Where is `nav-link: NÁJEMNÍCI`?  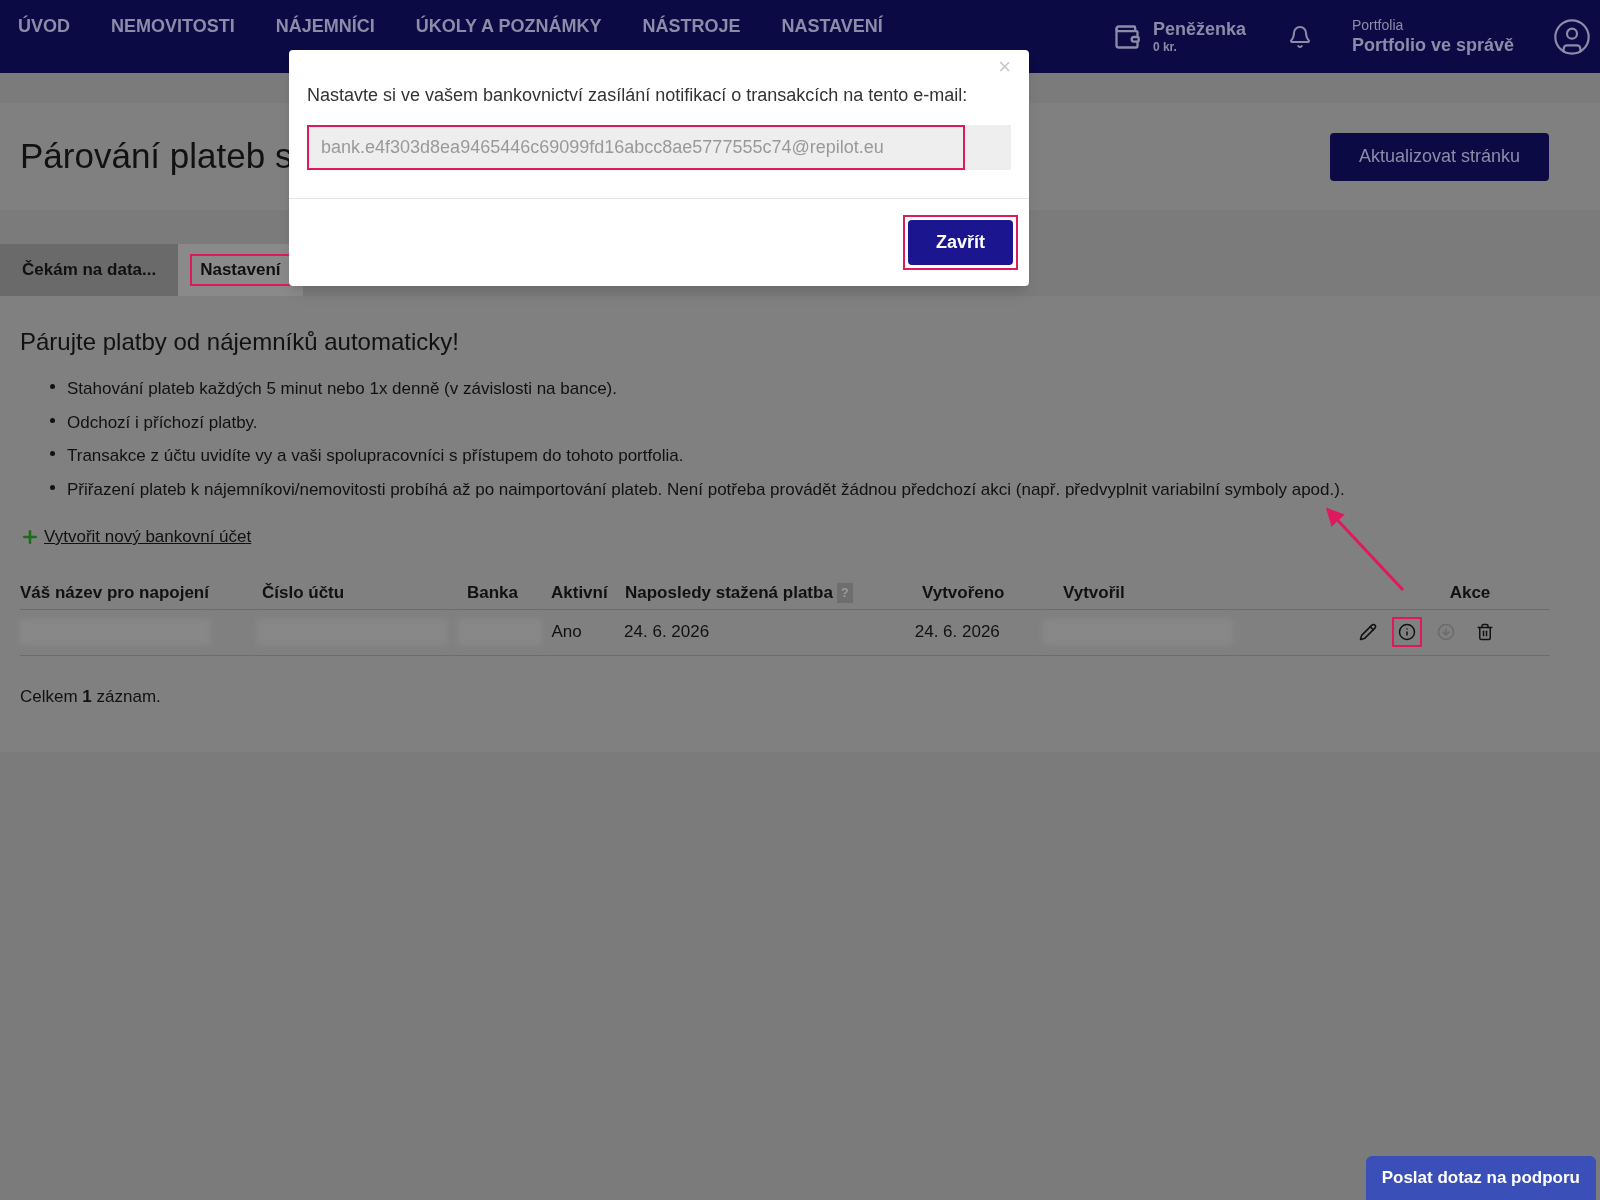
nav-link: NÁJEMNÍCI is located at coordinates (325, 26).